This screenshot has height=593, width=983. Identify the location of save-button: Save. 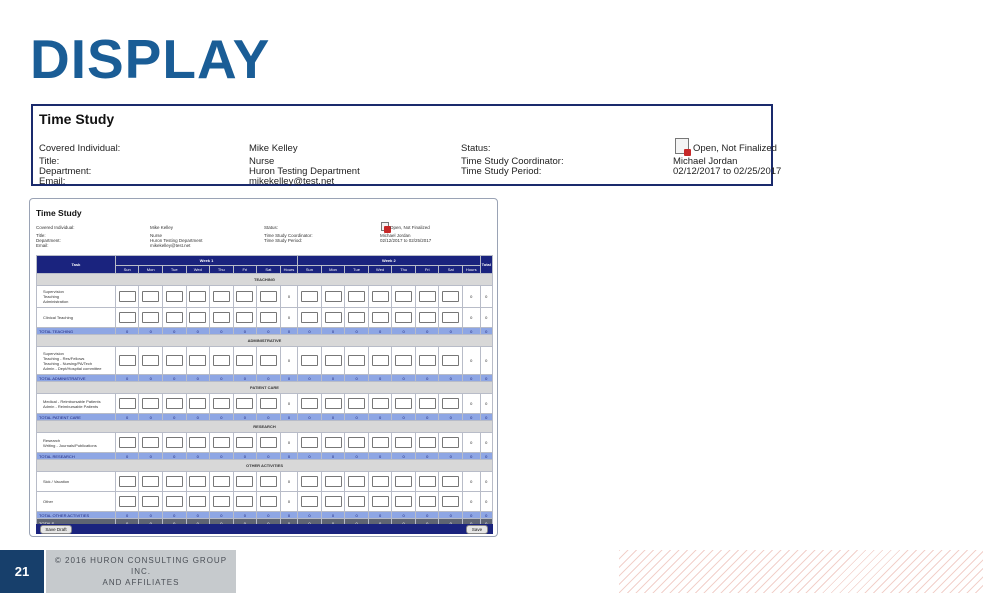
(477, 529).